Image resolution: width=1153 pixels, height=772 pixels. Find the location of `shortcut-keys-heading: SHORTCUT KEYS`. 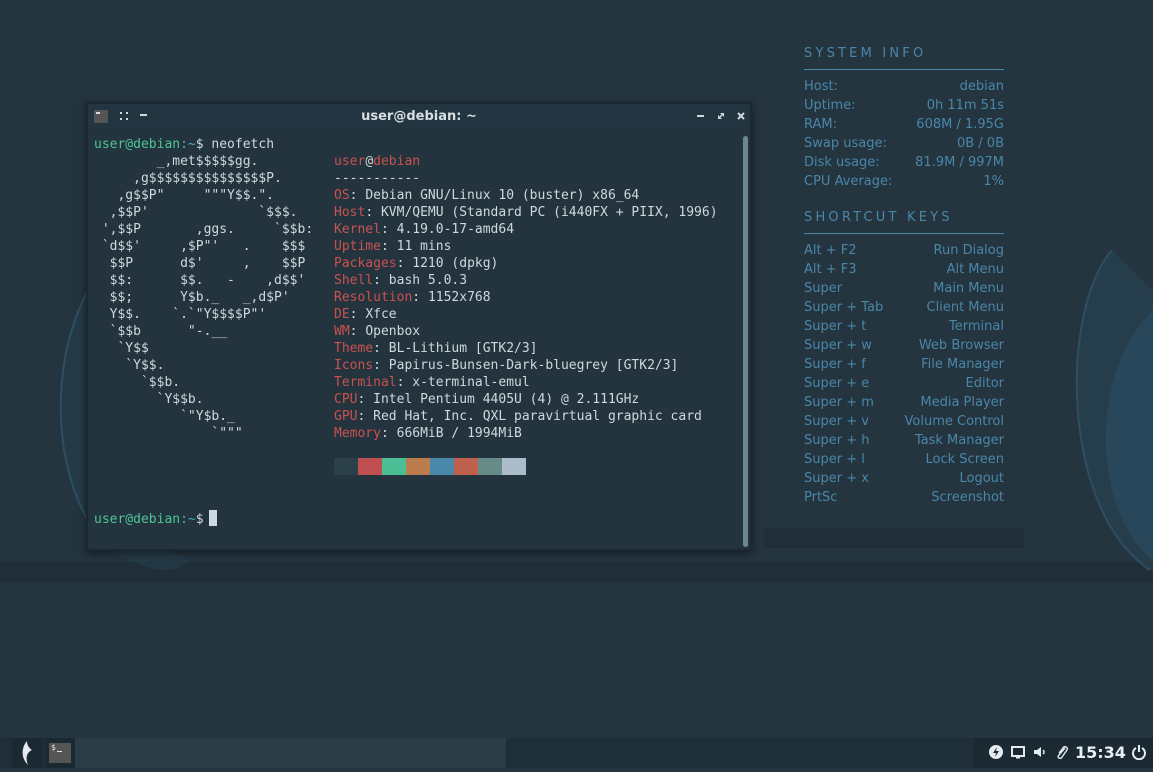

shortcut-keys-heading: SHORTCUT KEYS is located at coordinates (878, 217).